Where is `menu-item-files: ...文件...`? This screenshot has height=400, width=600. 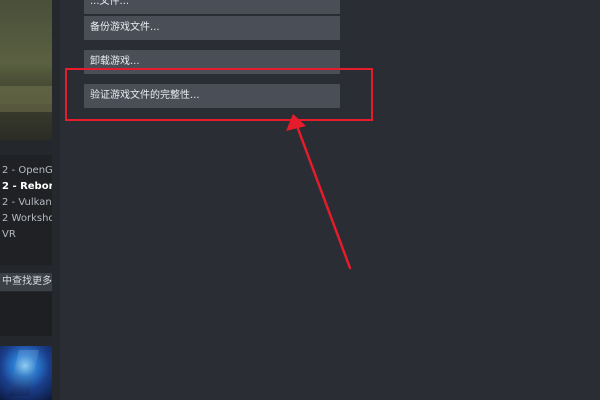 menu-item-files: ...文件... is located at coordinates (212, 7).